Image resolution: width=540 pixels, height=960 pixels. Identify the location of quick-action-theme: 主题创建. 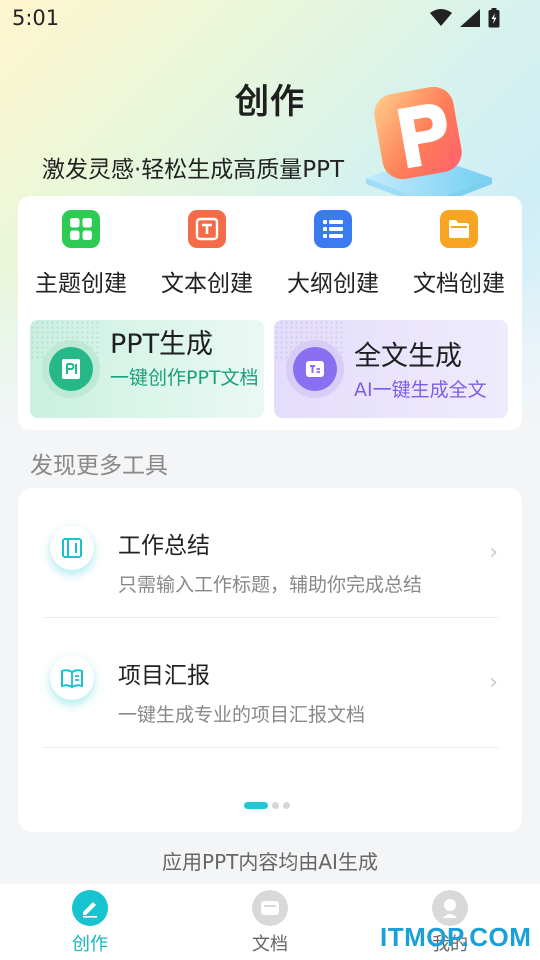
(81, 253).